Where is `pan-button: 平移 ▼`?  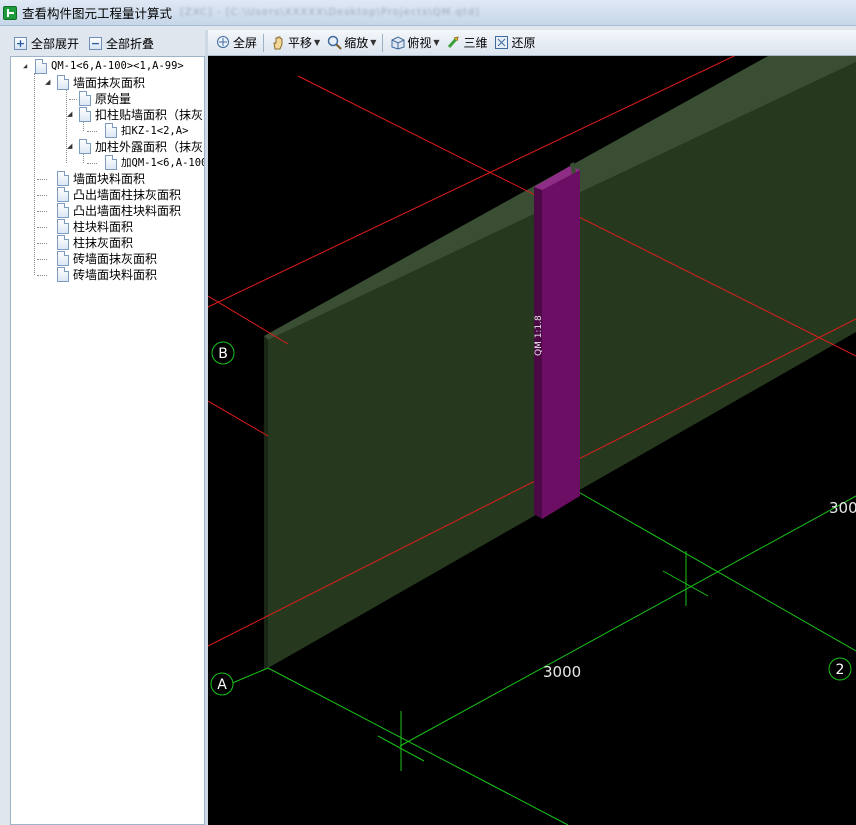 pan-button: 平移 ▼ is located at coordinates (295, 43).